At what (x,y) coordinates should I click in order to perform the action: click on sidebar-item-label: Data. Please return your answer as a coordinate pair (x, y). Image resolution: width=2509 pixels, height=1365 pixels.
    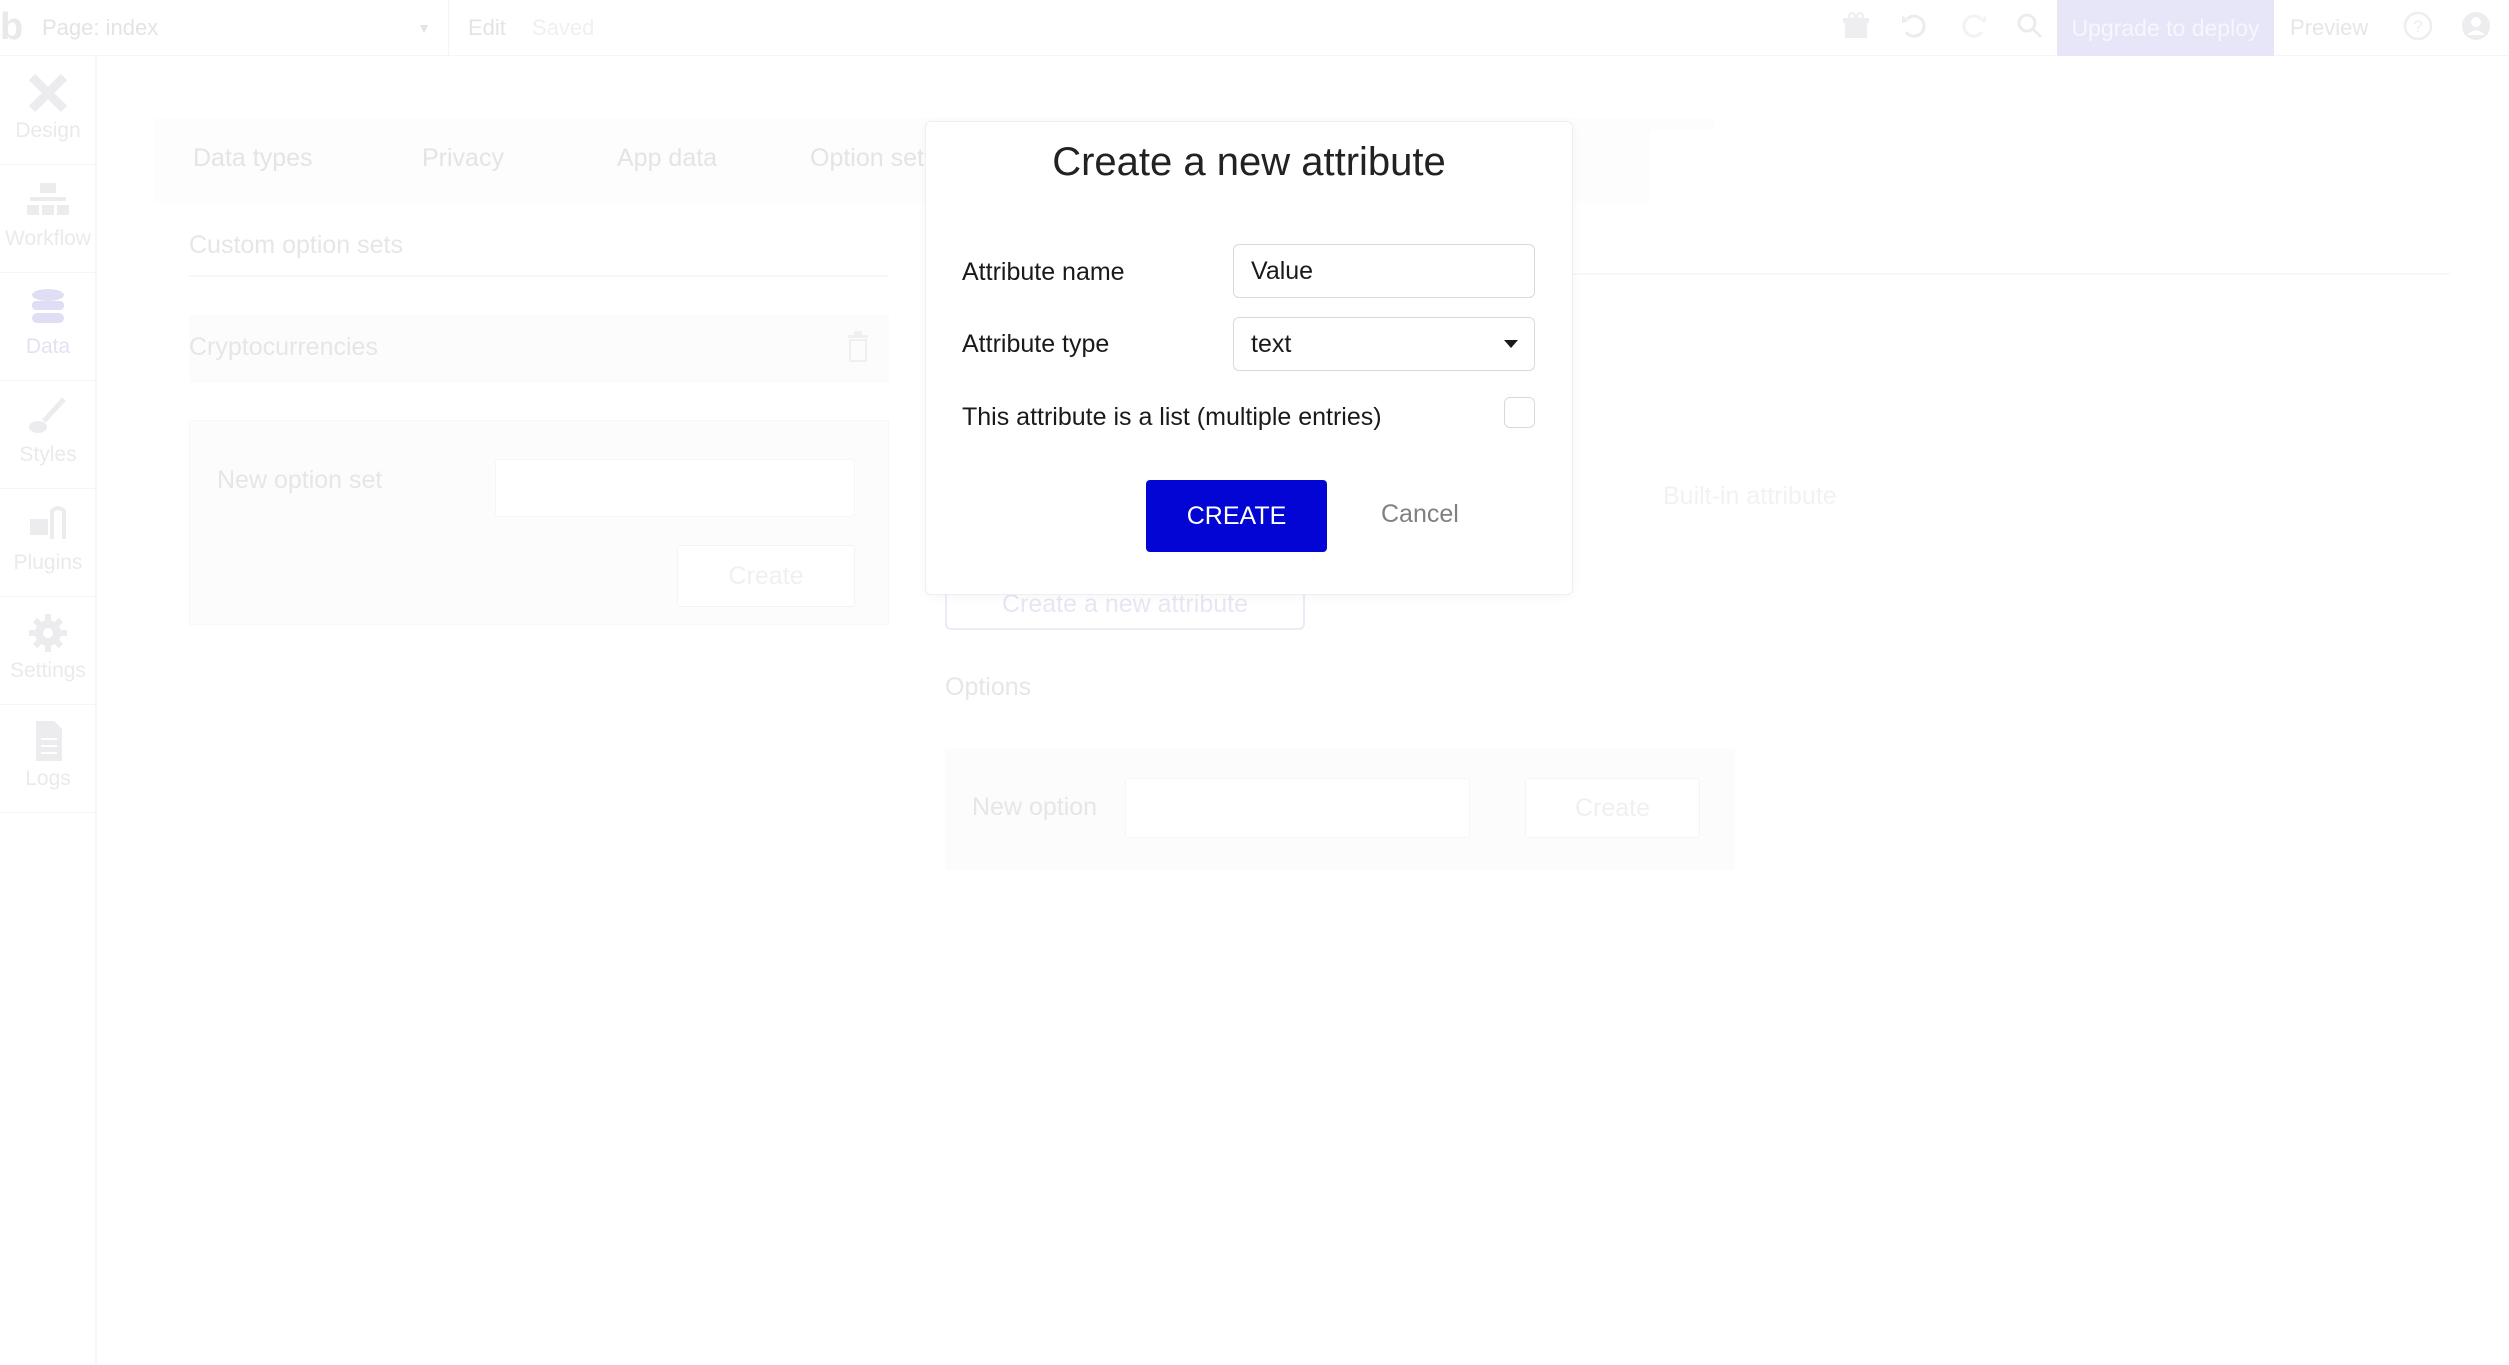
    Looking at the image, I should click on (48, 346).